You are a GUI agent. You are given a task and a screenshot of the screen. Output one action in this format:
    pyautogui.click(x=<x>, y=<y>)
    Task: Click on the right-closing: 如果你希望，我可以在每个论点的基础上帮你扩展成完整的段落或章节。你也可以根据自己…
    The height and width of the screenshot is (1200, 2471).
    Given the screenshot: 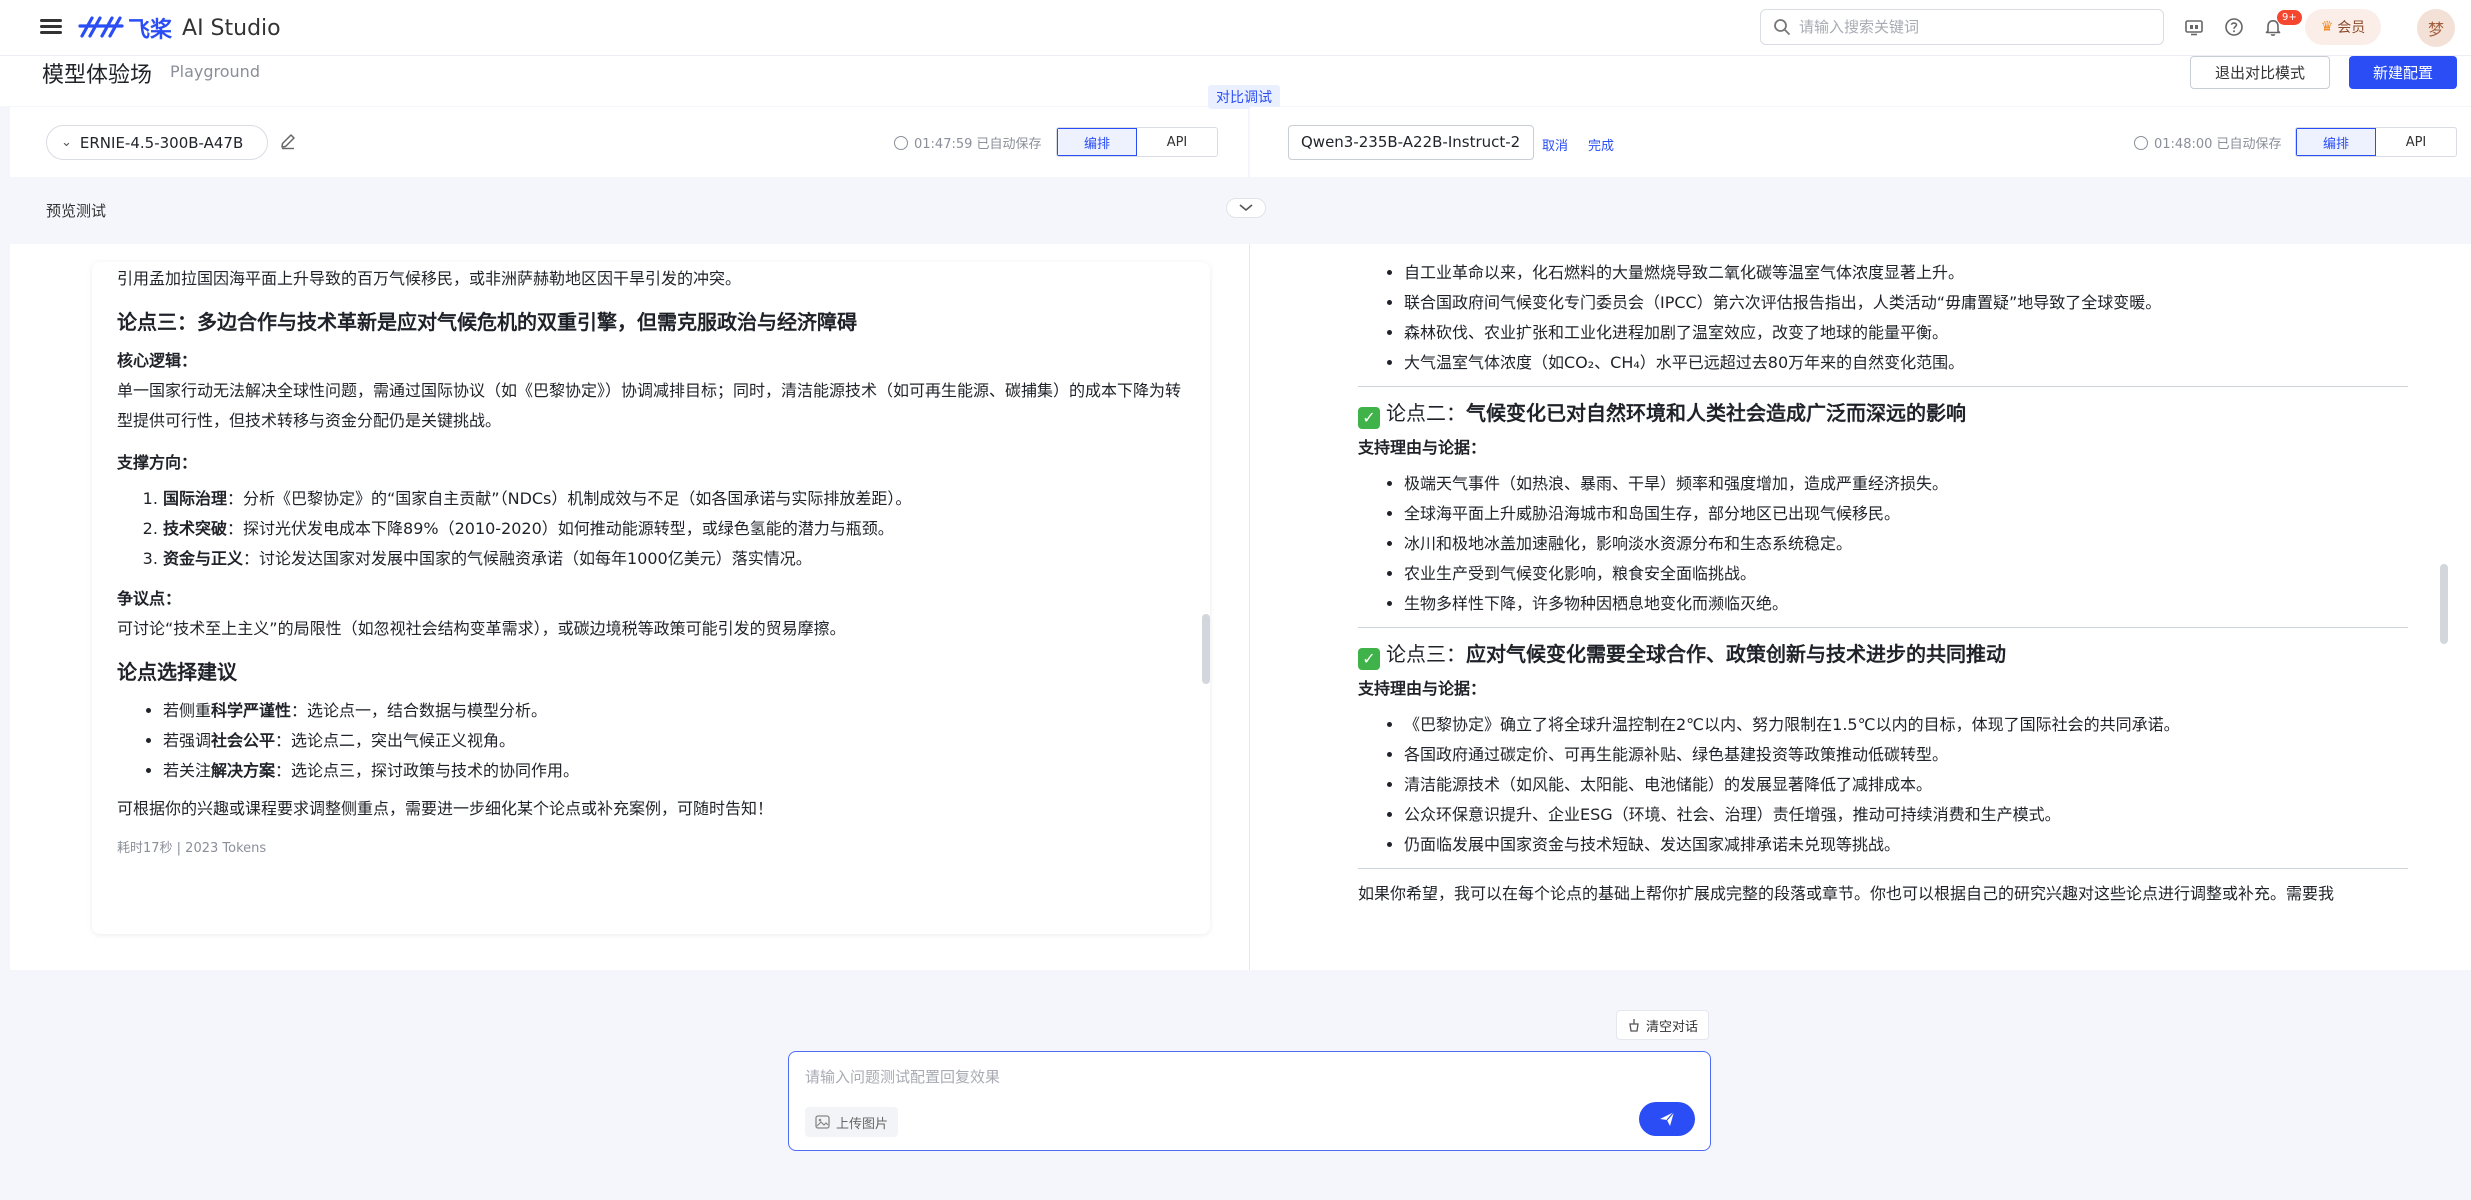 What is the action you would take?
    pyautogui.click(x=1846, y=893)
    